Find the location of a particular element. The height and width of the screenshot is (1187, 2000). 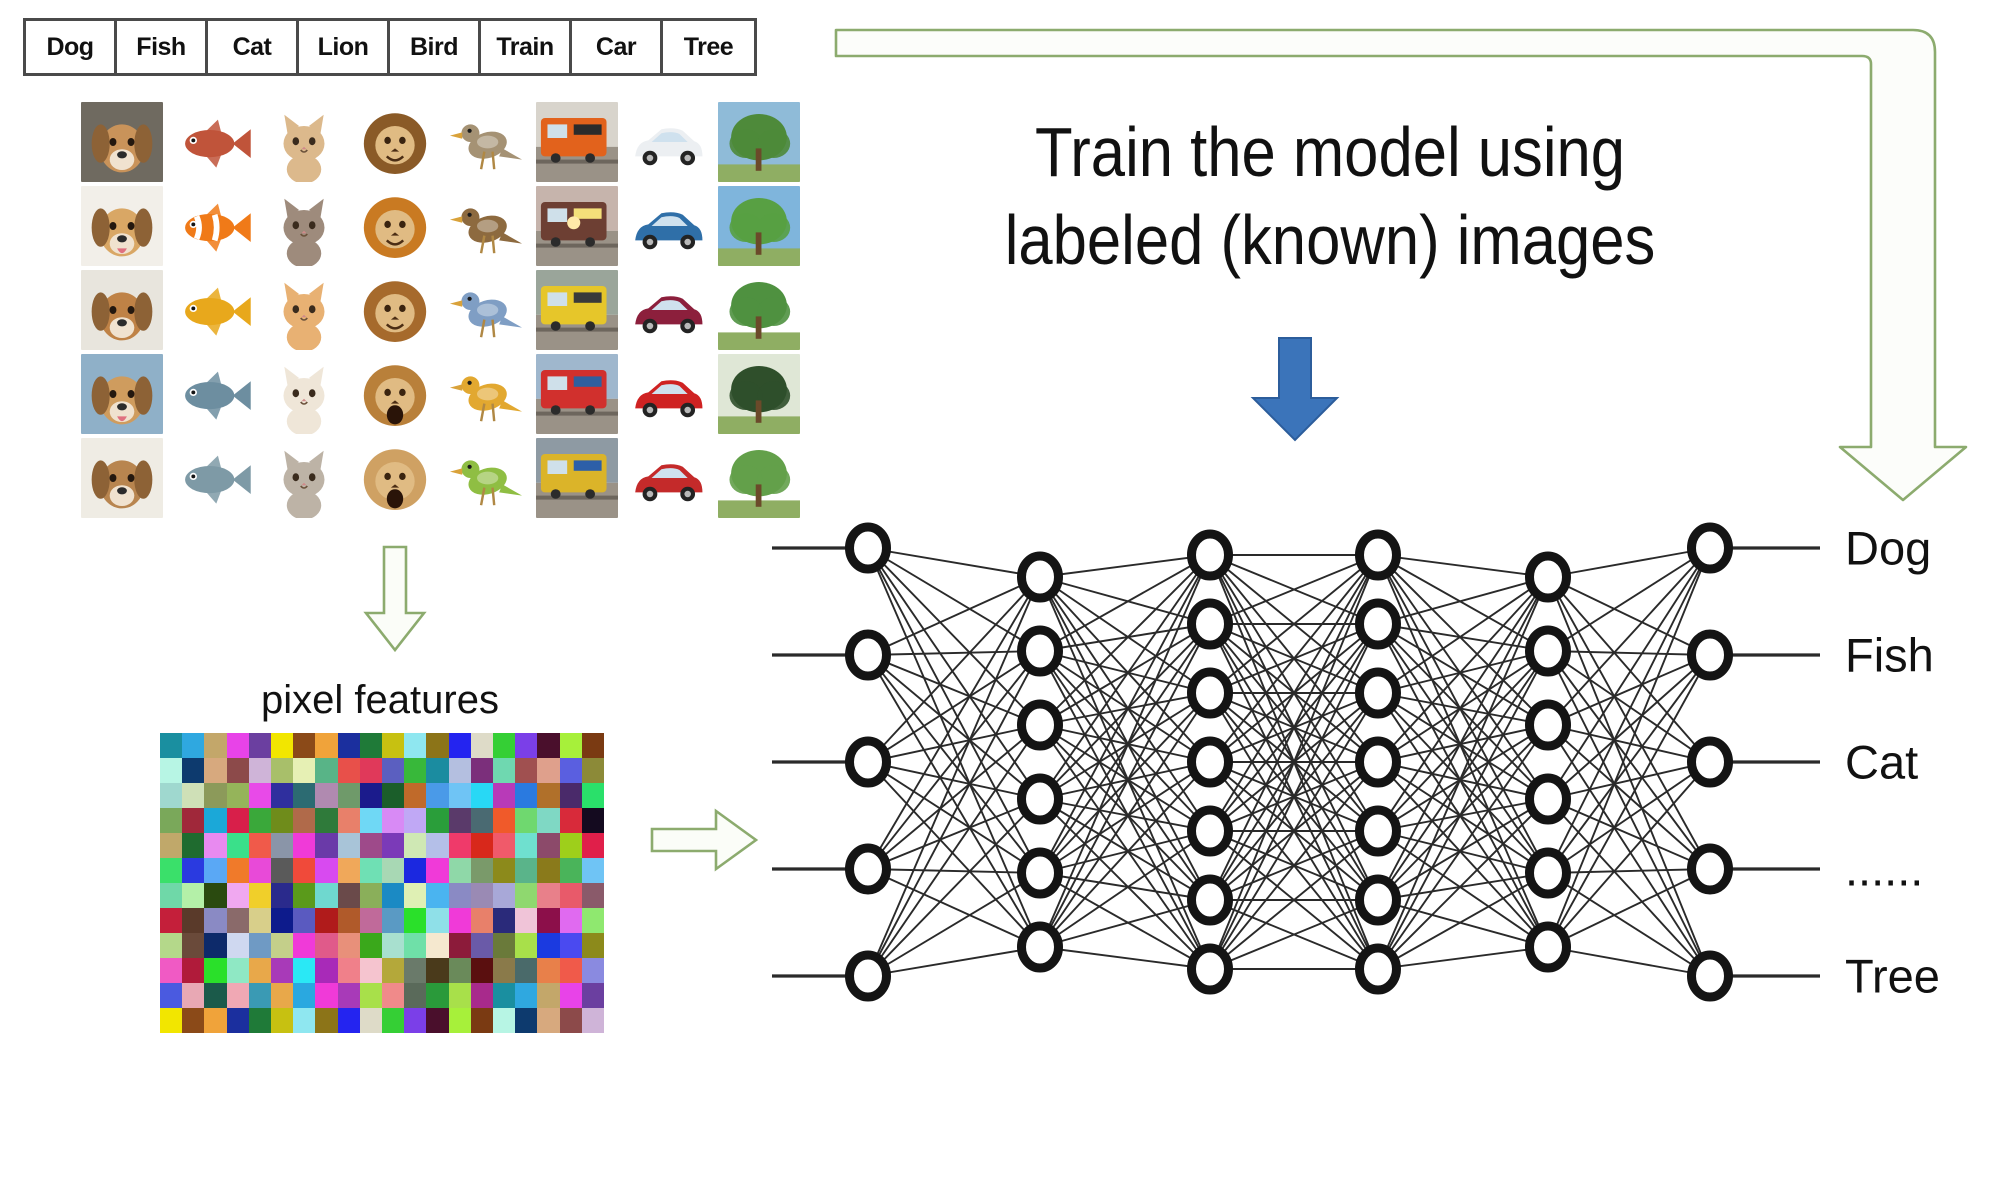

output-label: Dog is located at coordinates (1888, 548).